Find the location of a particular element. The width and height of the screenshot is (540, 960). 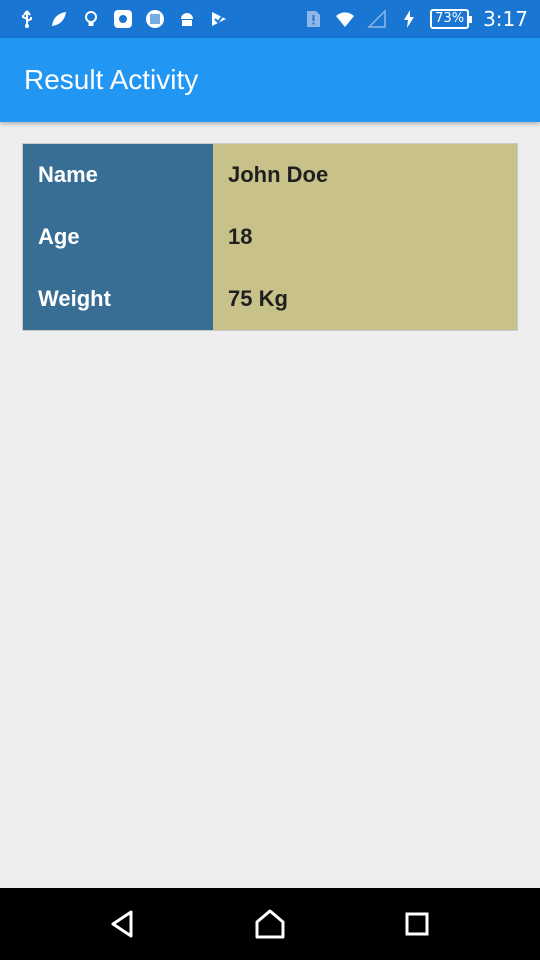

app-icon is located at coordinates (123, 19).